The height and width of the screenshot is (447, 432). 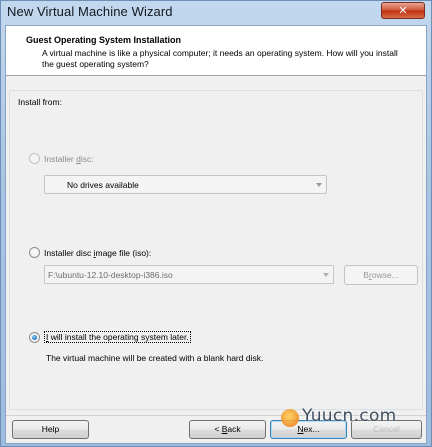 I want to click on installer-disc-radio, so click(x=34, y=158).